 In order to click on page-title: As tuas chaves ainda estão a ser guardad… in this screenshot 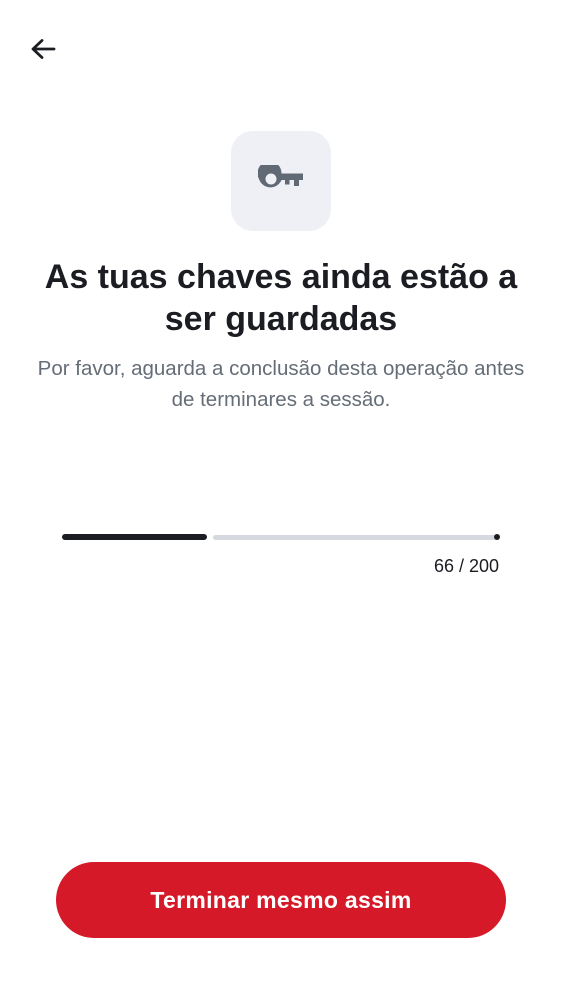, I will do `click(281, 298)`.